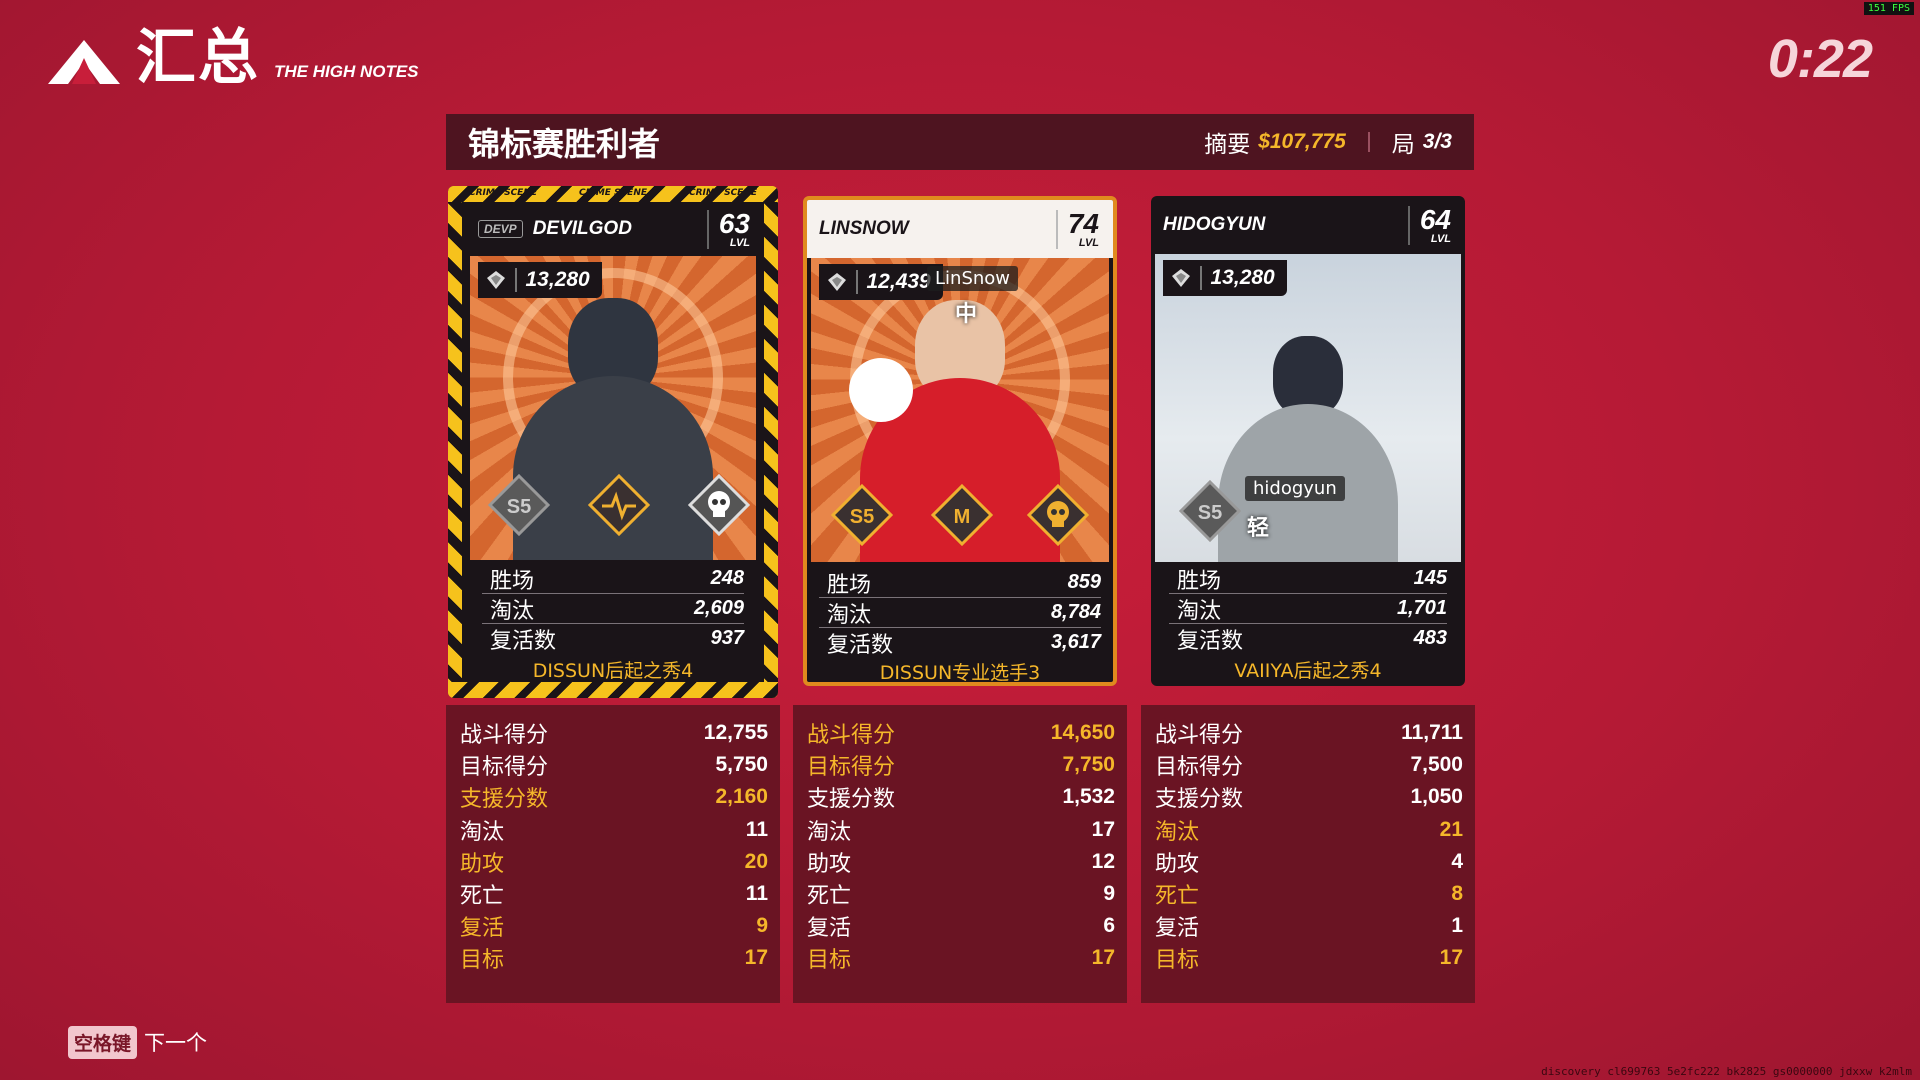 This screenshot has width=1920, height=1080. I want to click on score-value: 6, so click(1109, 926).